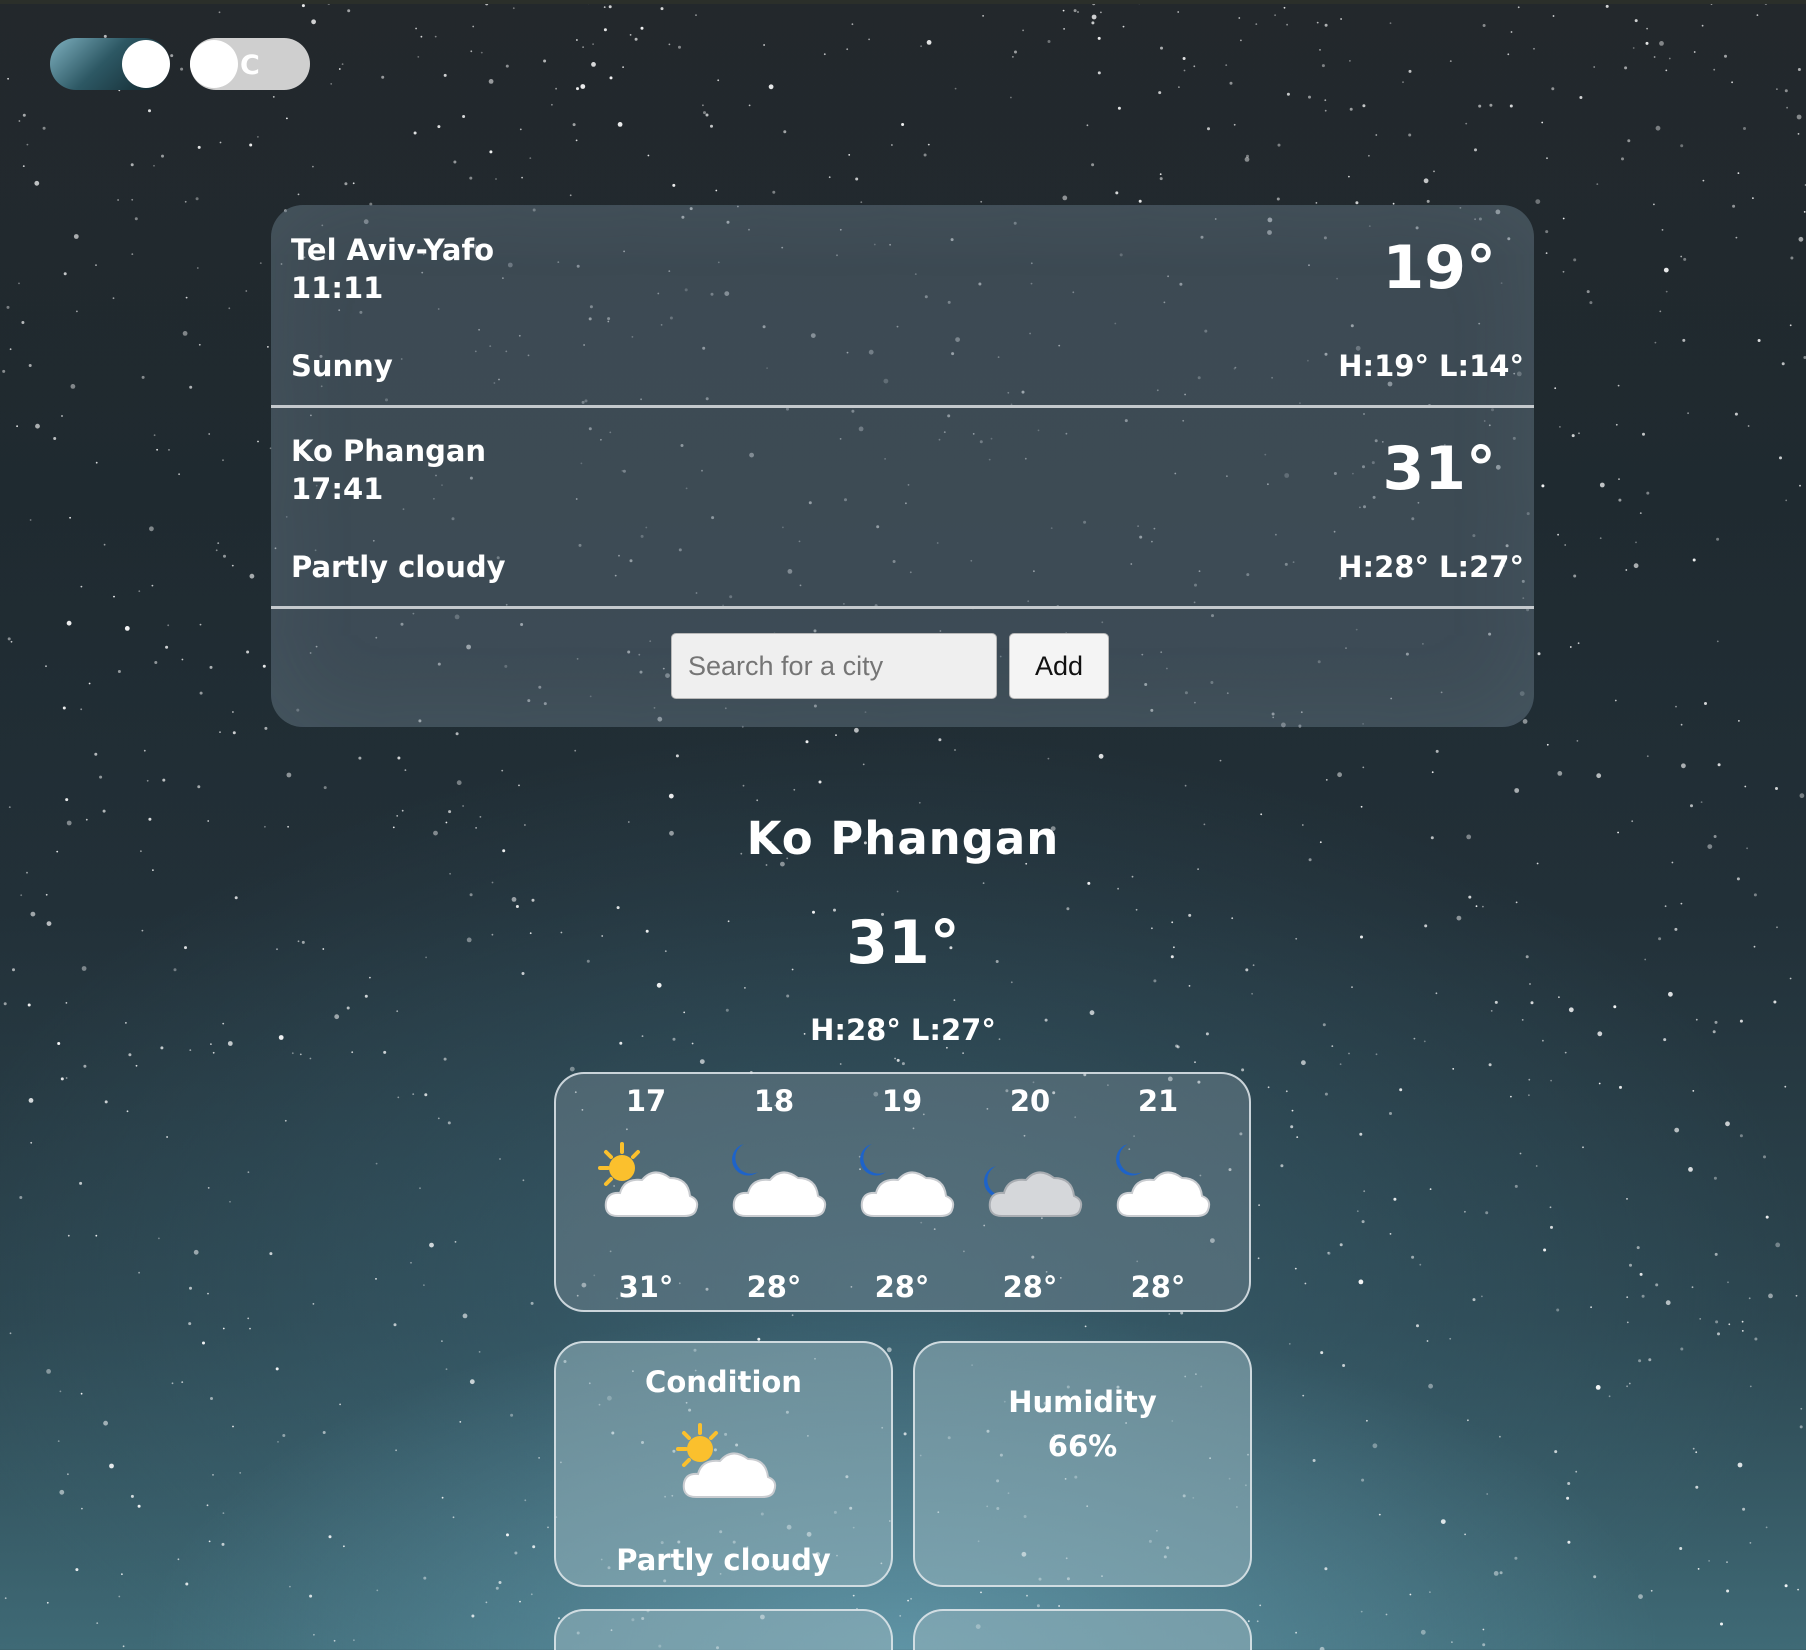  Describe the element at coordinates (1030, 1101) in the screenshot. I see `forecast-hour: 20` at that location.